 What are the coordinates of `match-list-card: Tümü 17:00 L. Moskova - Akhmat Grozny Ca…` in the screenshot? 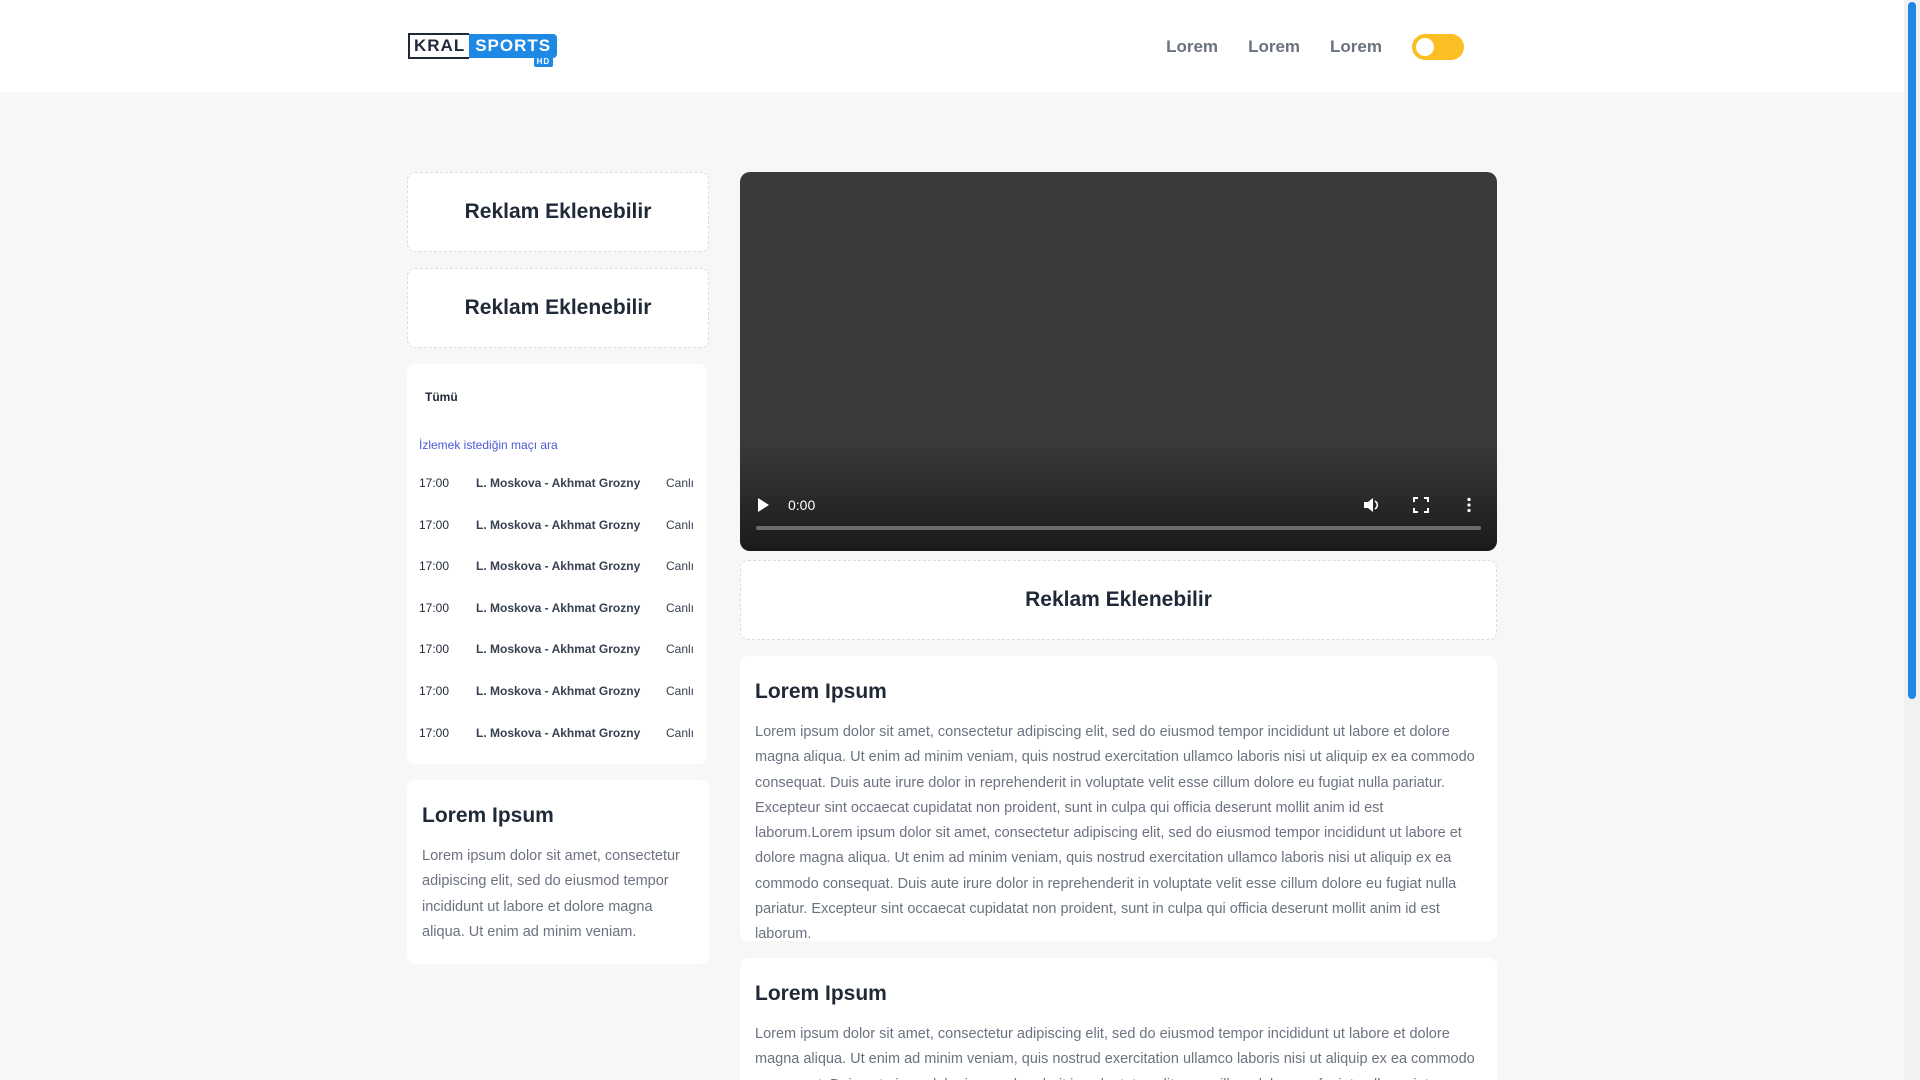 It's located at (557, 564).